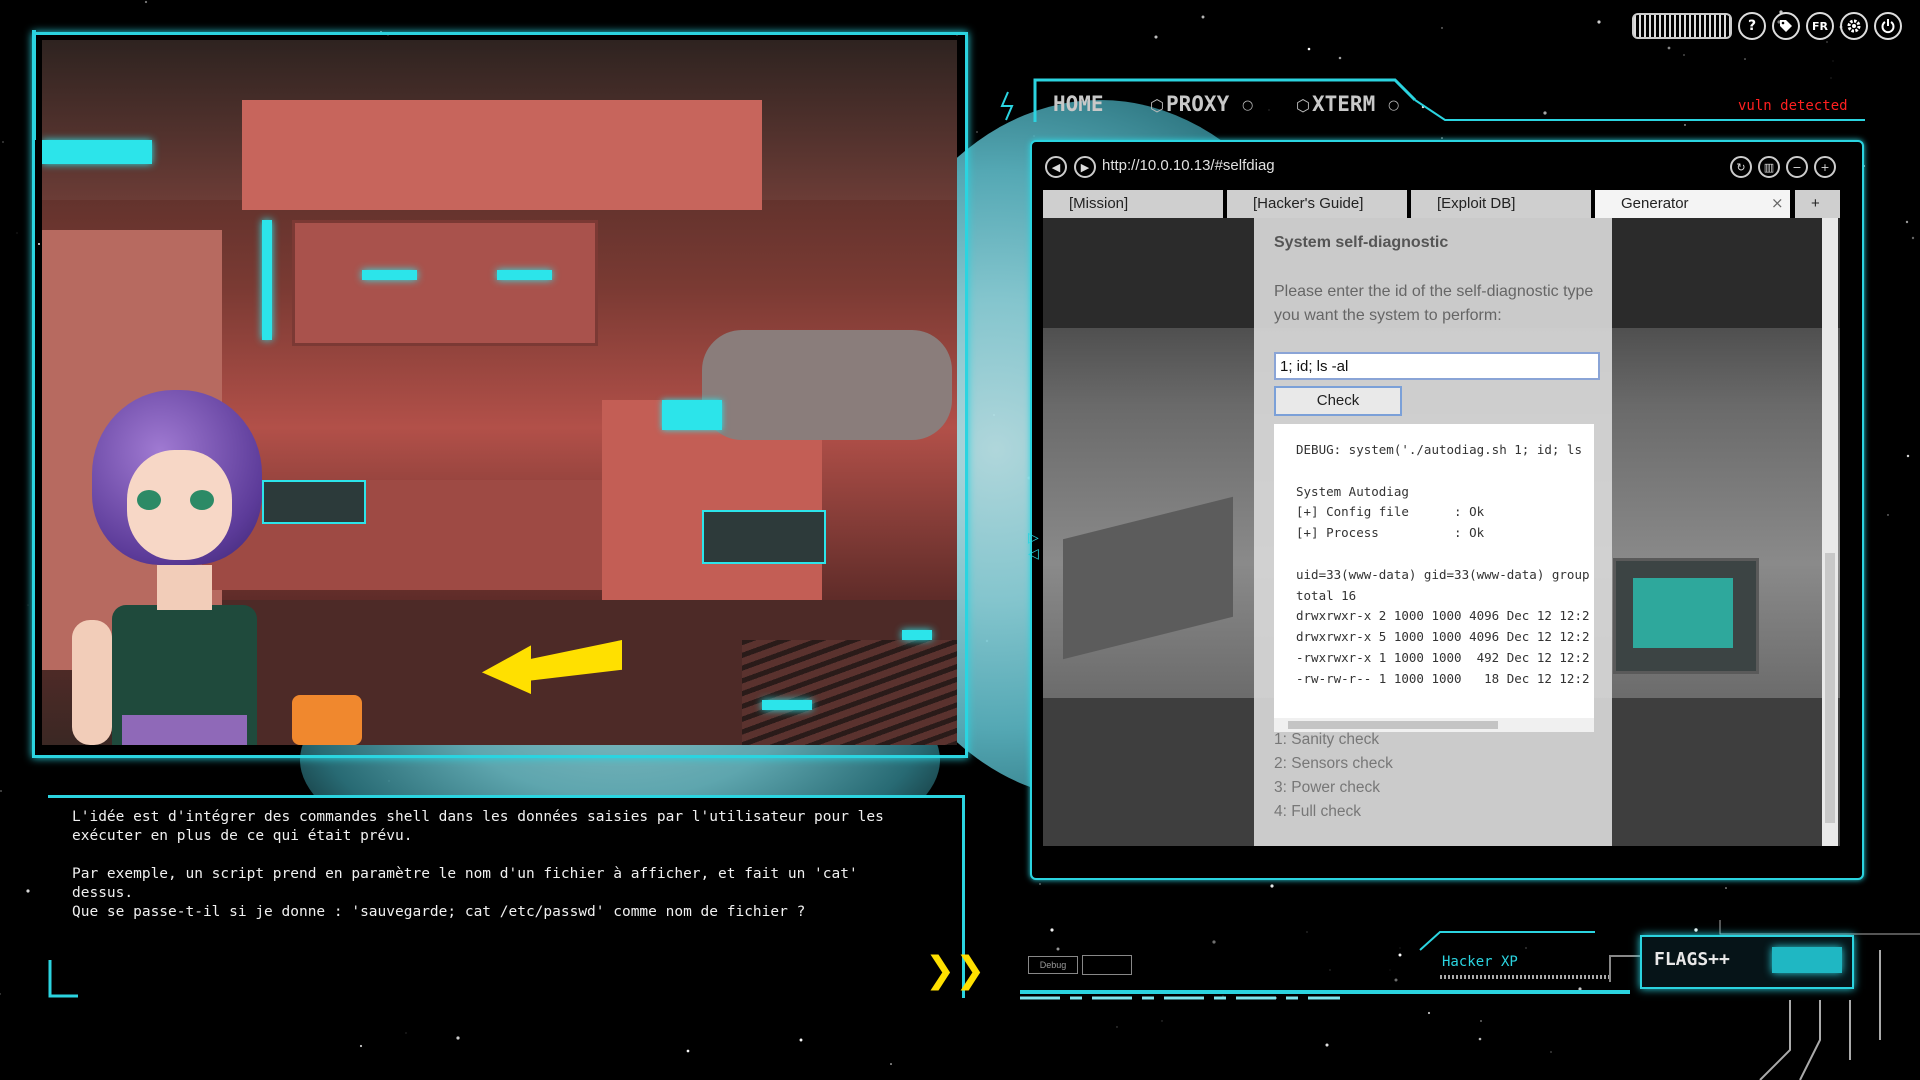  What do you see at coordinates (1747, 962) in the screenshot?
I see `flags-panel: FLAGS++` at bounding box center [1747, 962].